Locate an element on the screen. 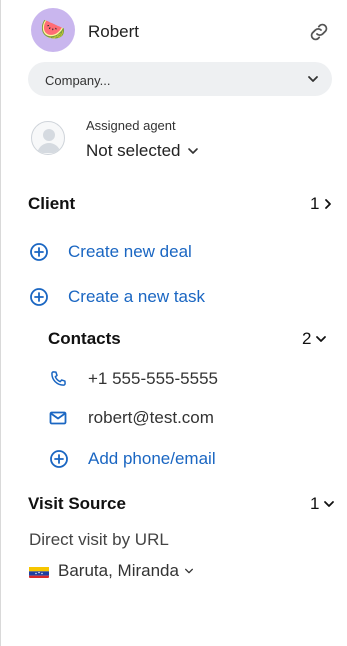 This screenshot has height=646, width=347. phone-number: +1 555-555-5555 is located at coordinates (153, 378).